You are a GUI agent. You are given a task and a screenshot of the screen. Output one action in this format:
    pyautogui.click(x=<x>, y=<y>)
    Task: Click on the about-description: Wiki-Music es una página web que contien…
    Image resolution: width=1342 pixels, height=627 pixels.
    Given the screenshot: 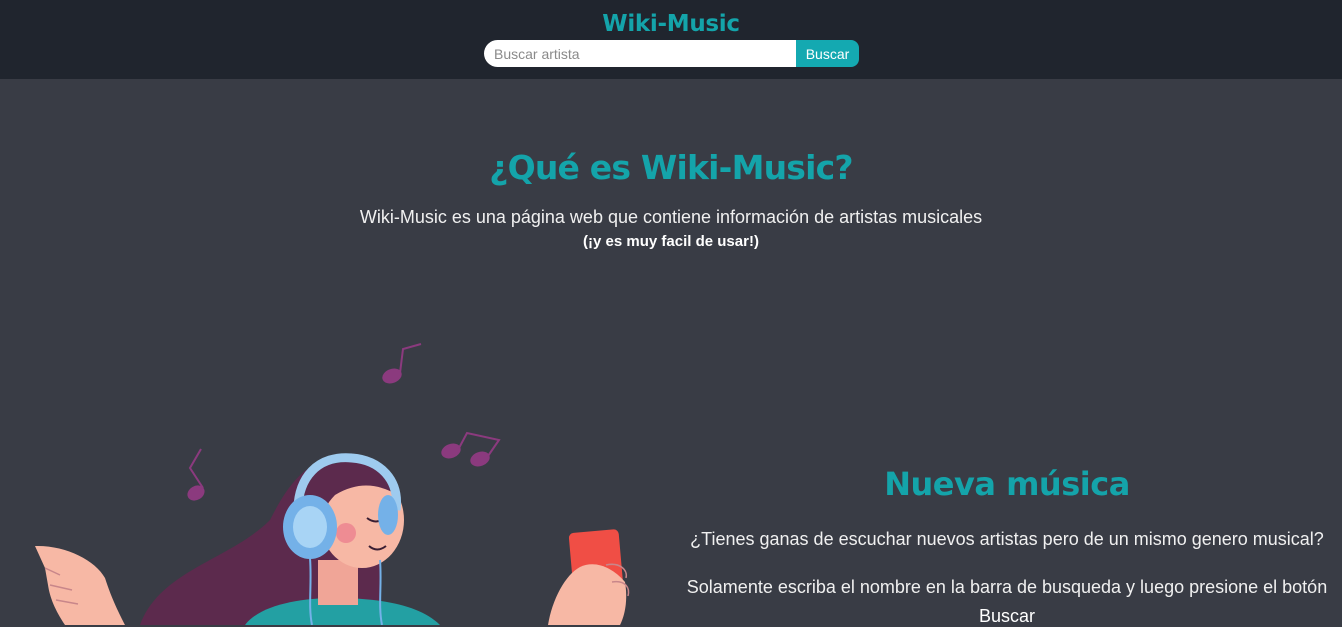 What is the action you would take?
    pyautogui.click(x=671, y=217)
    